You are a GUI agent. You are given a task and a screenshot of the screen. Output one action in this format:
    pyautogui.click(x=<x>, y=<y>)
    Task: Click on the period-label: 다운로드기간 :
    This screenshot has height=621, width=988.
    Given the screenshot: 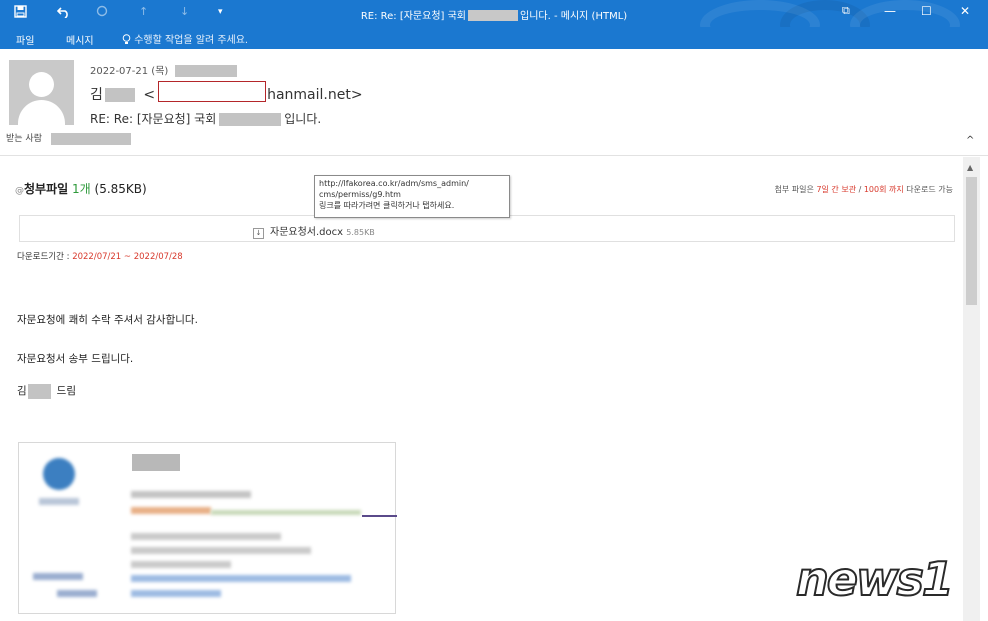 What is the action you would take?
    pyautogui.click(x=45, y=257)
    